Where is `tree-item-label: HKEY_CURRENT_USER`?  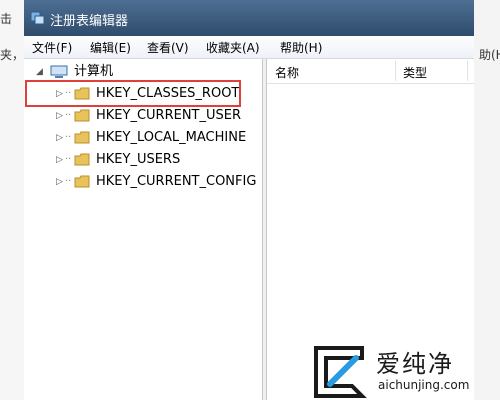 tree-item-label: HKEY_CURRENT_USER is located at coordinates (169, 115).